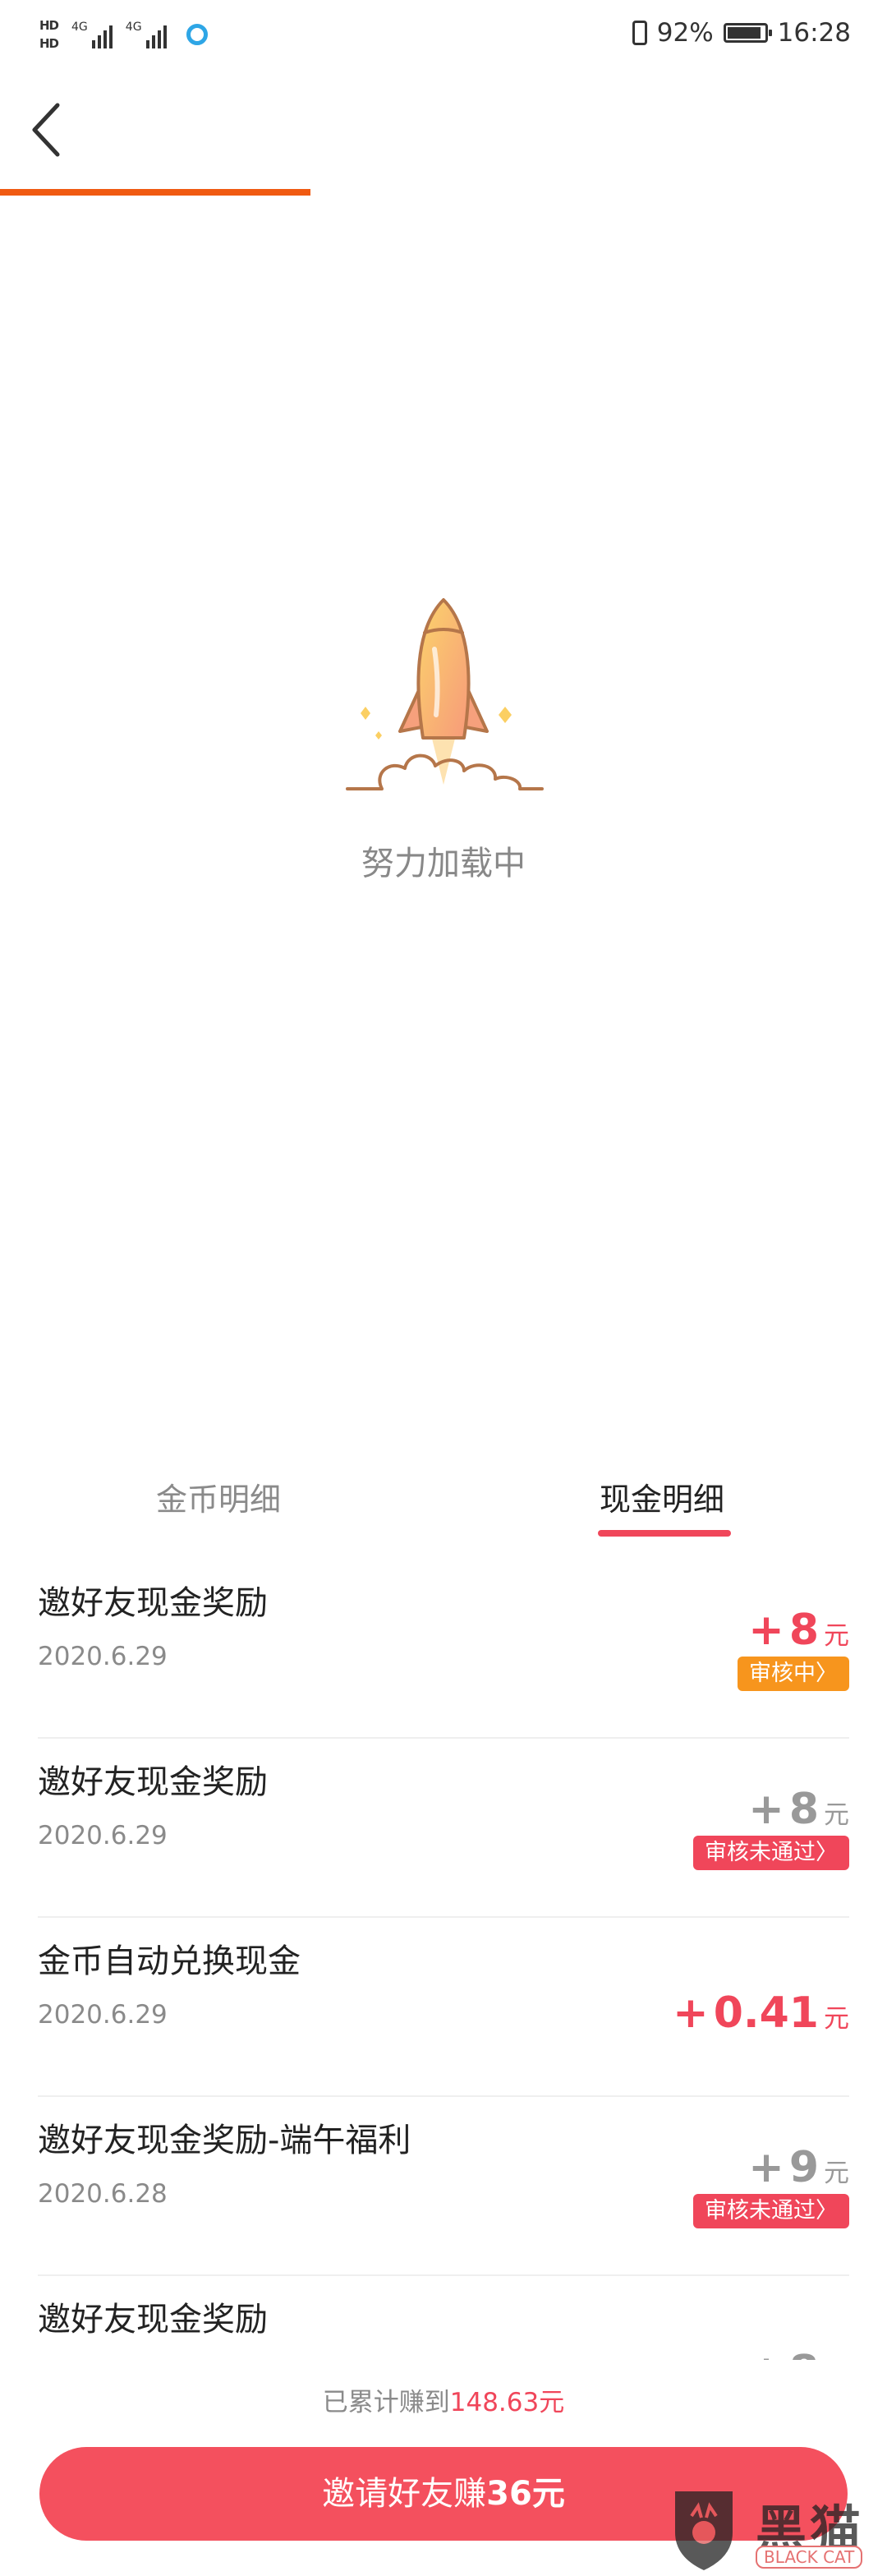 Image resolution: width=887 pixels, height=2576 pixels. Describe the element at coordinates (103, 2194) in the screenshot. I see `record-date: 2020.6.28` at that location.